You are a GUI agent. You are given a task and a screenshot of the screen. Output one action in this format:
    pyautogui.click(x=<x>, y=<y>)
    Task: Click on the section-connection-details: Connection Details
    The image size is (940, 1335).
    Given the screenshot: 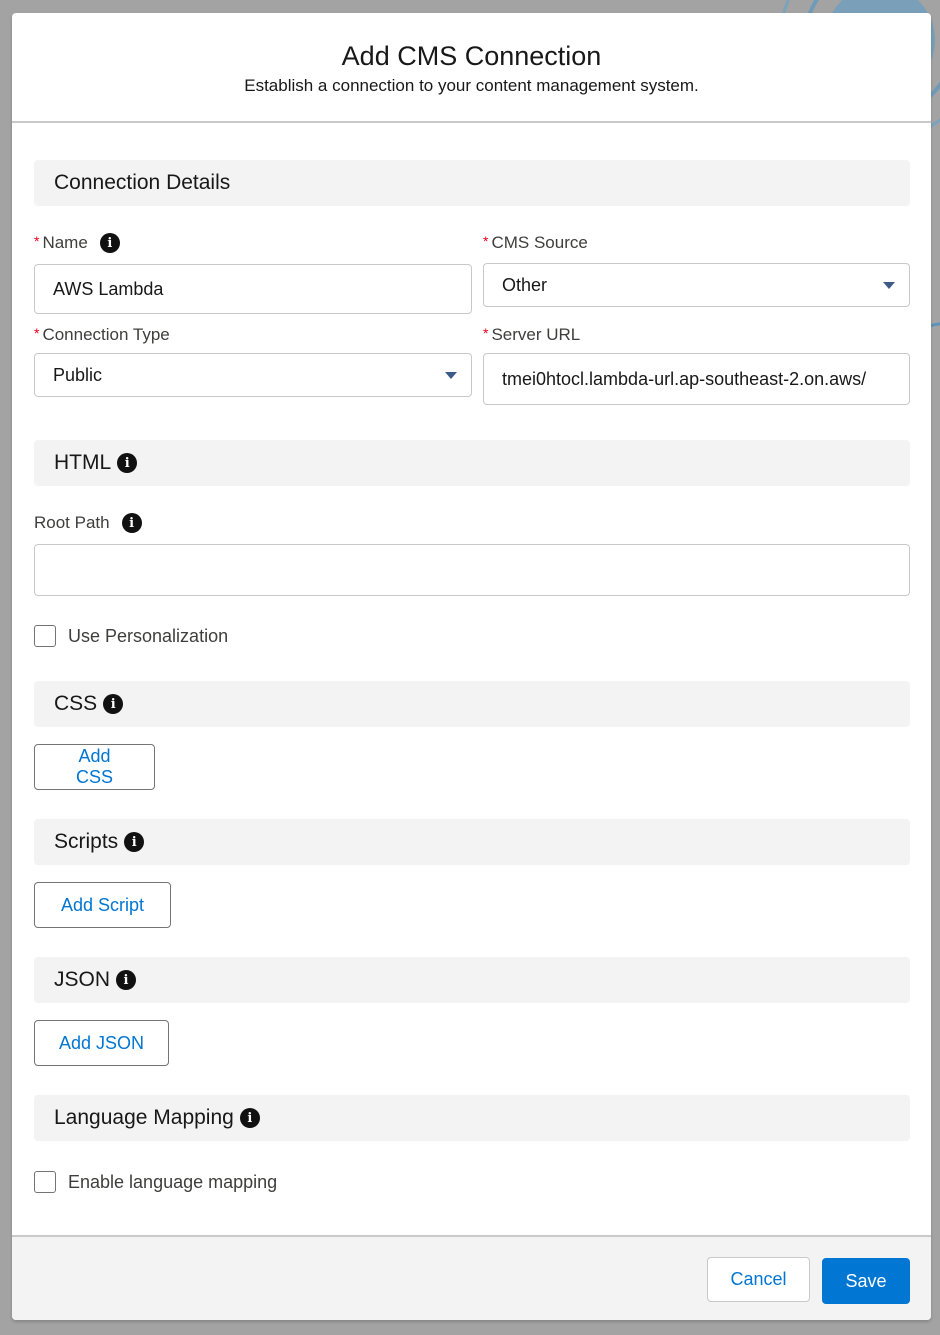 What is the action you would take?
    pyautogui.click(x=472, y=183)
    